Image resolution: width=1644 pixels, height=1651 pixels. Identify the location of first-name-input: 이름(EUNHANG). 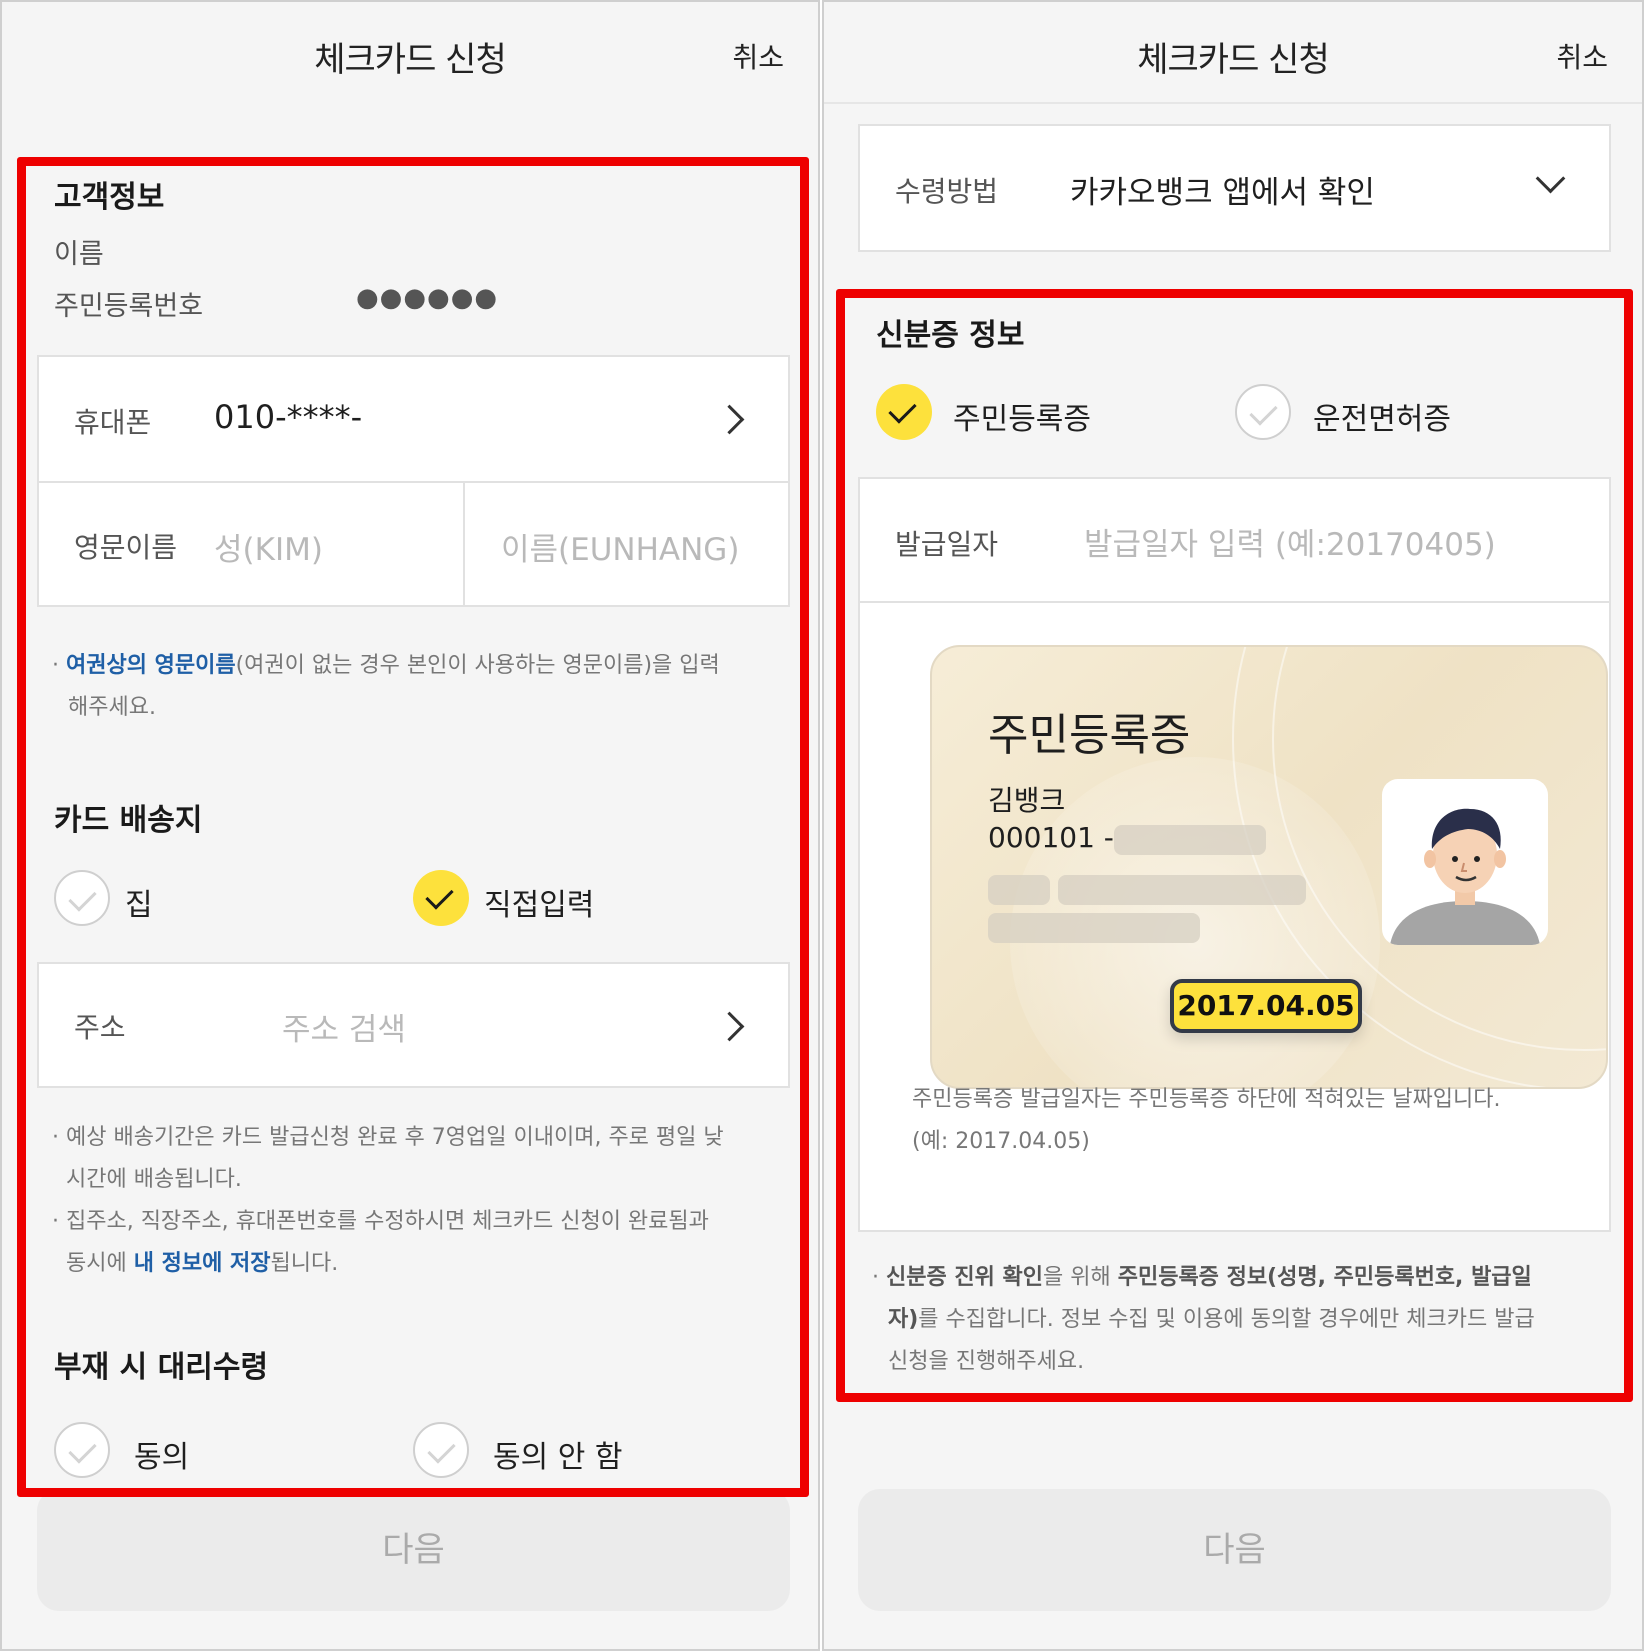
(620, 546).